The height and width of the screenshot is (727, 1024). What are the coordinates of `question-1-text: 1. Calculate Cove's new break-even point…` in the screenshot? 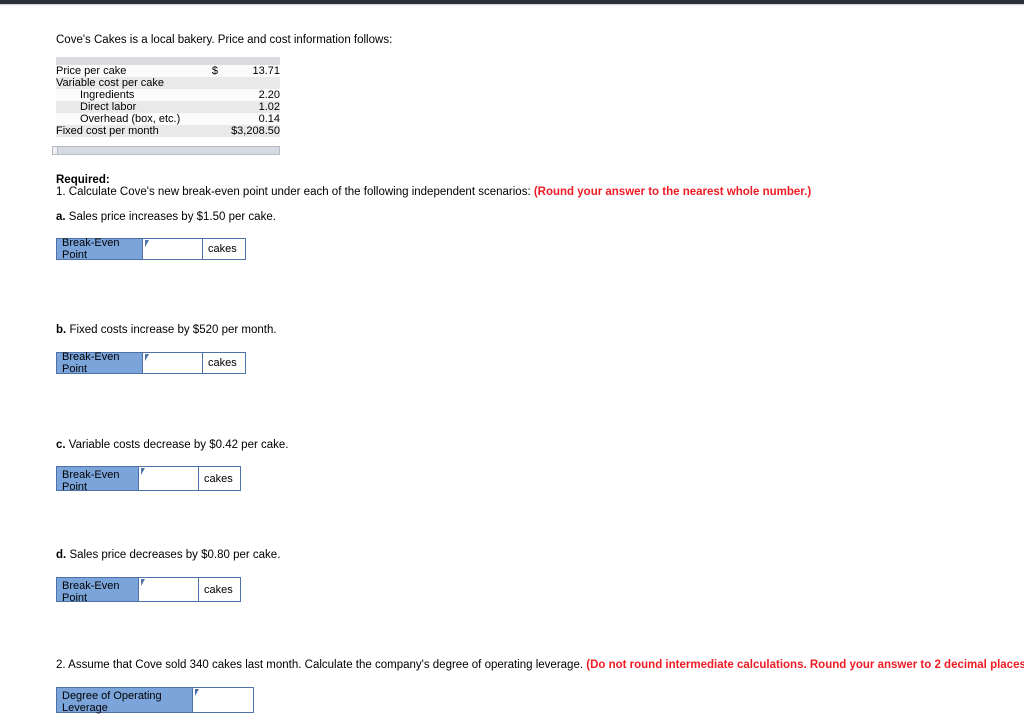 It's located at (293, 192).